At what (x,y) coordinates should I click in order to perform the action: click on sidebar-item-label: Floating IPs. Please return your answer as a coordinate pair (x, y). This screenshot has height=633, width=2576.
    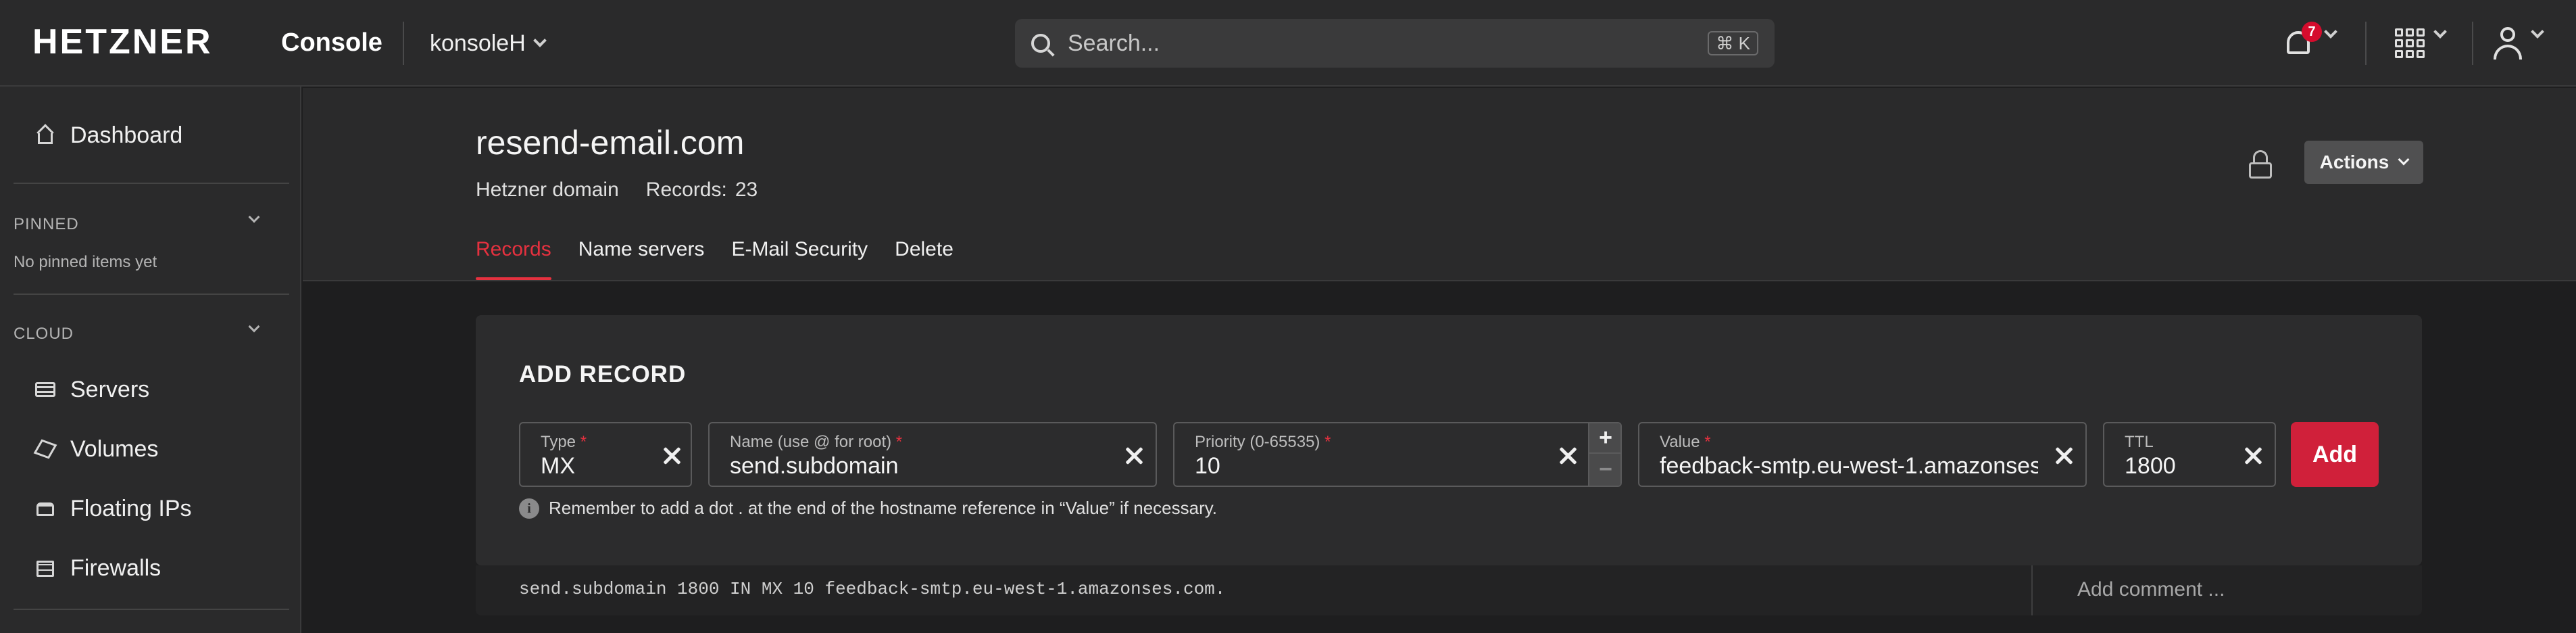
    Looking at the image, I should click on (131, 508).